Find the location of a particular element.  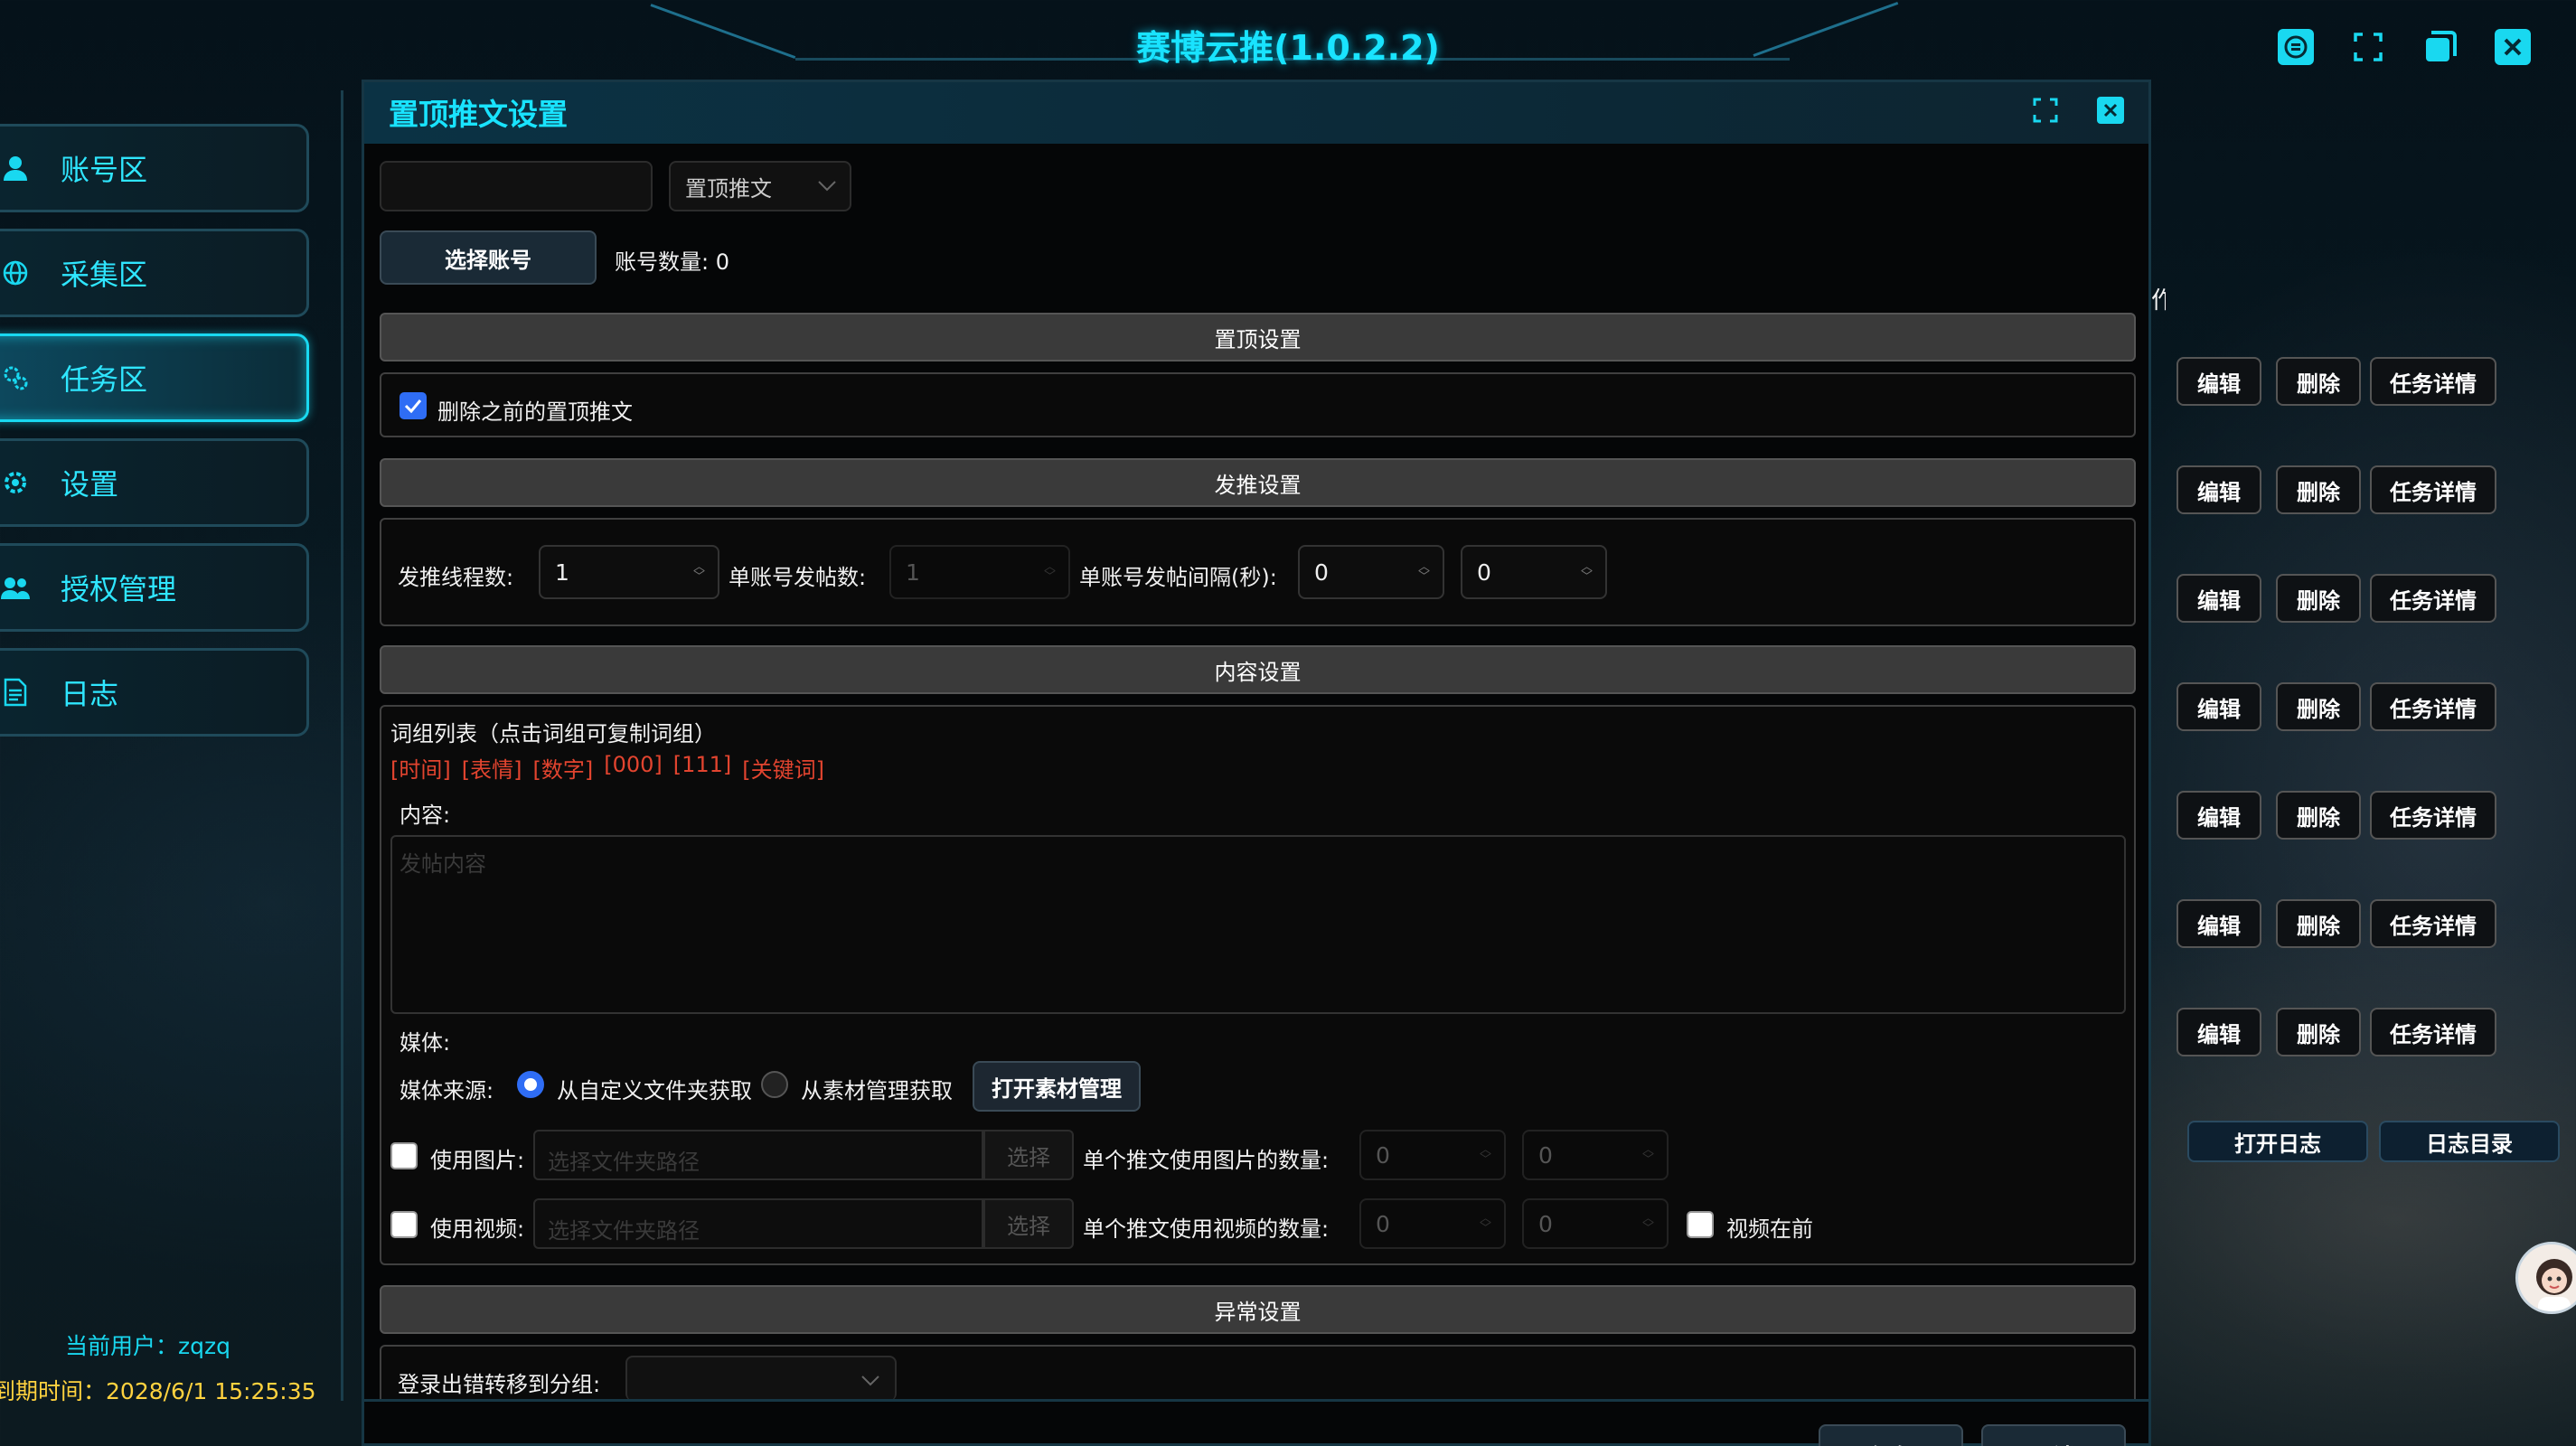

pin-settings-panel: 删除之前的置顶推文 is located at coordinates (1258, 404).